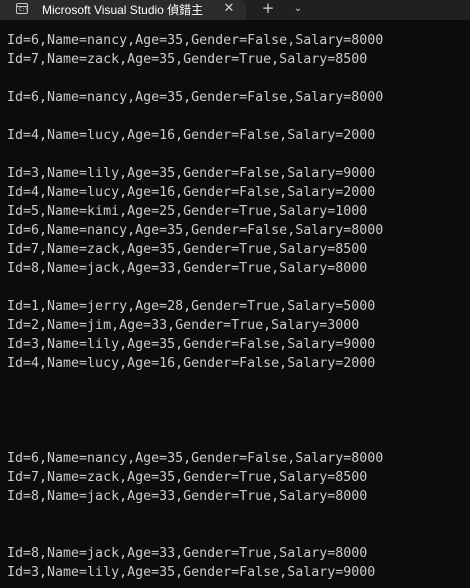  Describe the element at coordinates (298, 9) in the screenshot. I see `chevron-down-icon: ⌄` at that location.